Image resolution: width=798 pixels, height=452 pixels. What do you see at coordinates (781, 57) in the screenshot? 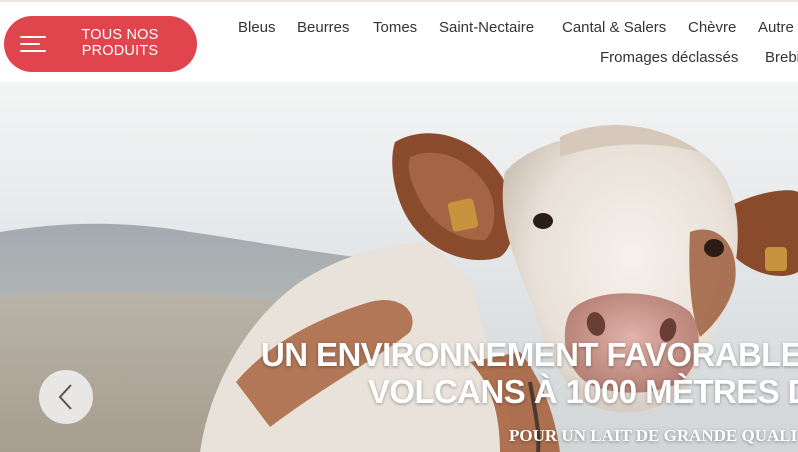
I see `nav-item-brebis: Brebi` at bounding box center [781, 57].